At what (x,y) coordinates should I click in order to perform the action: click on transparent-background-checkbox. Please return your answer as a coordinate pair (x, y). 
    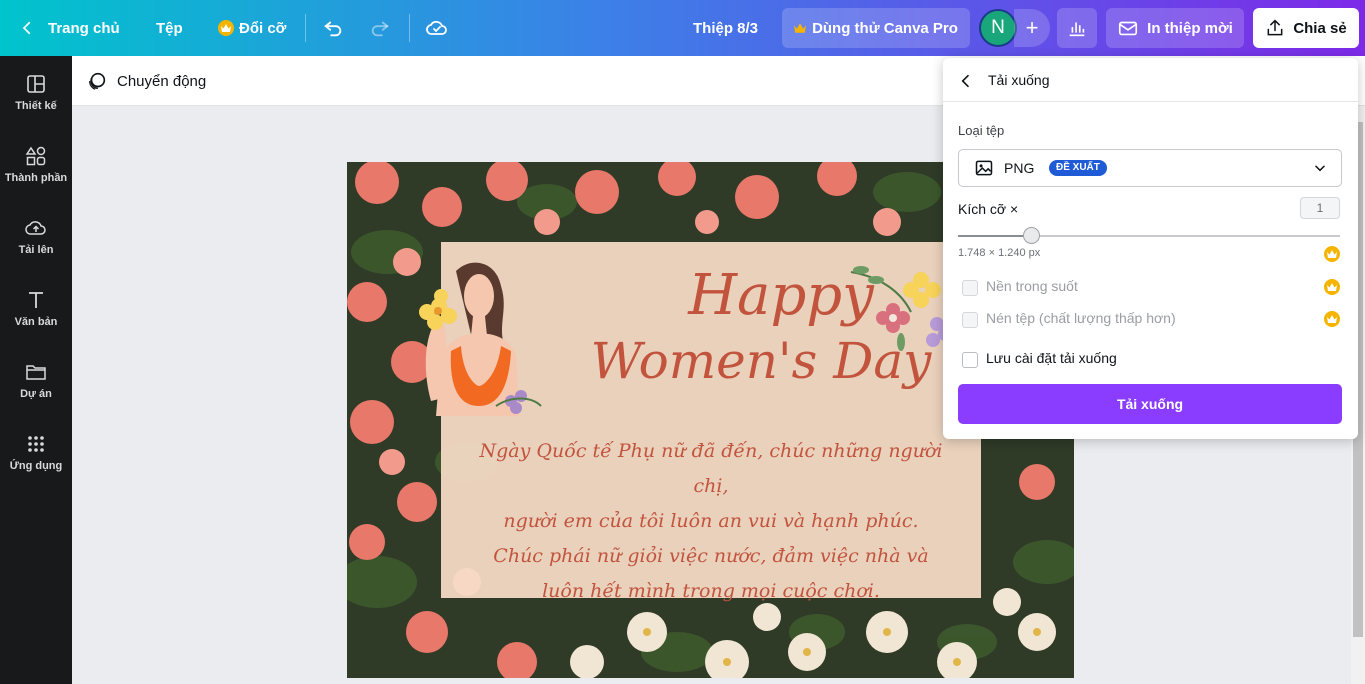
    Looking at the image, I should click on (970, 288).